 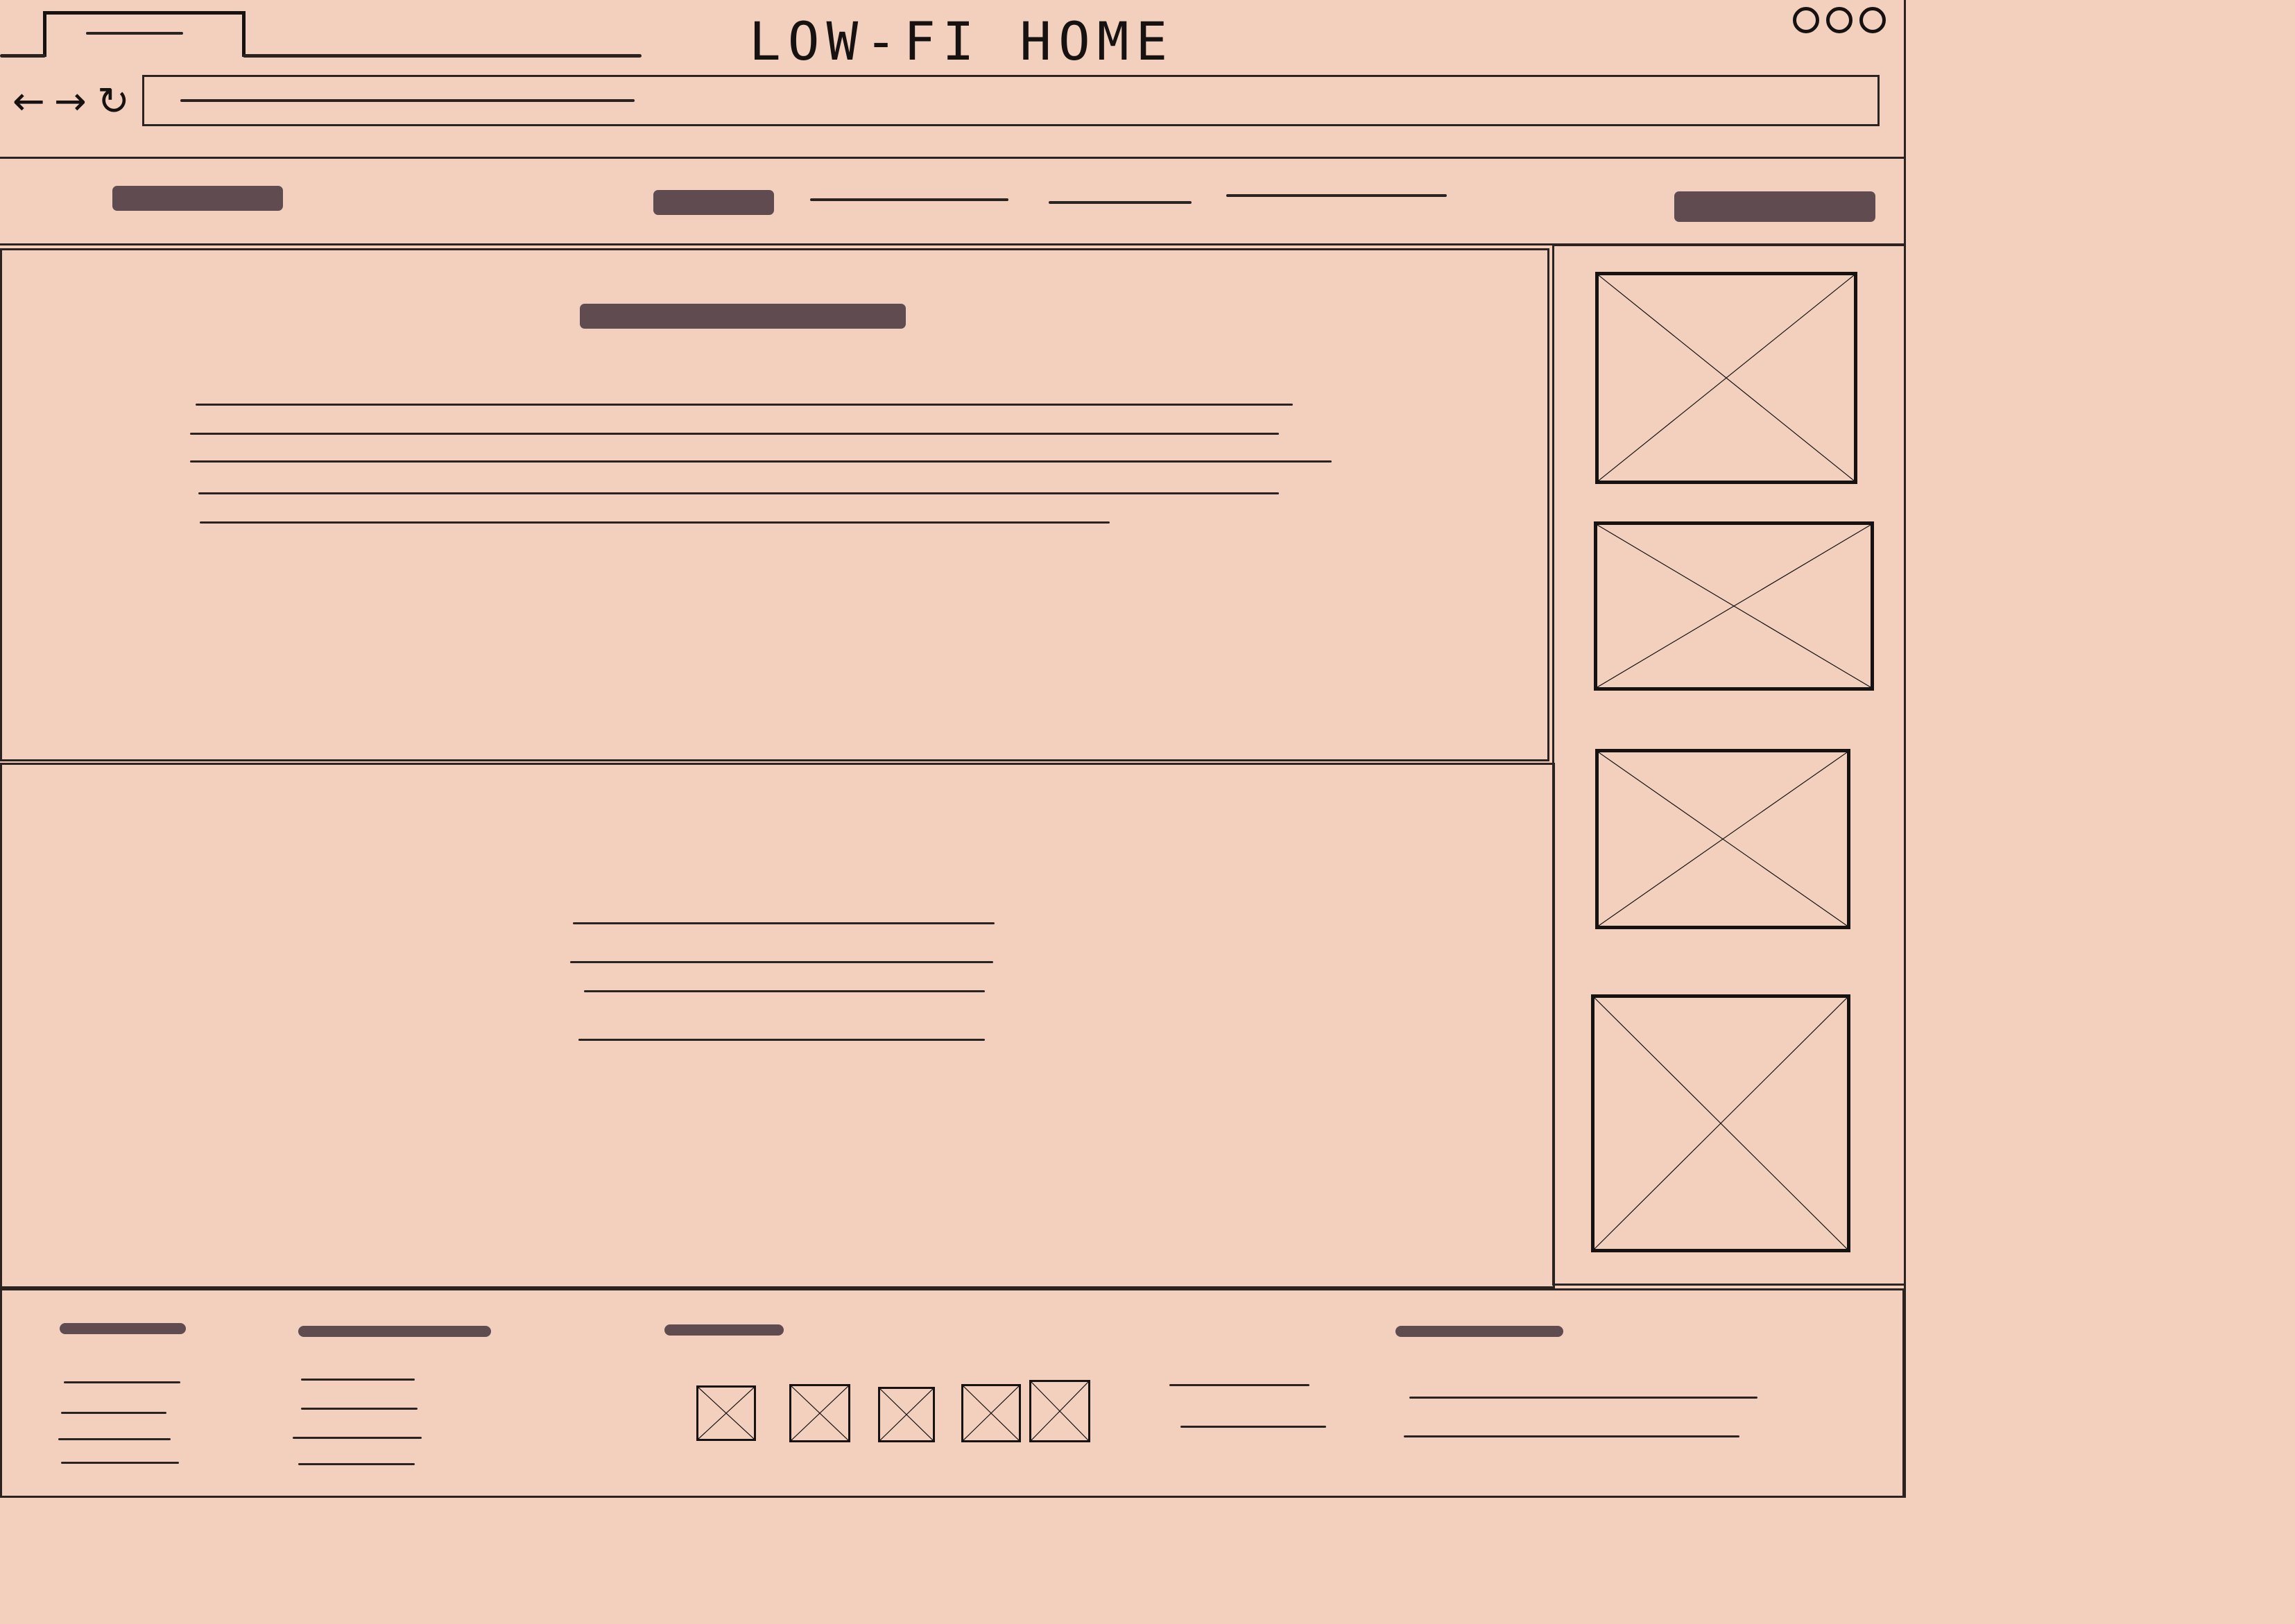 I want to click on header-action-placeholder, so click(x=1774, y=207).